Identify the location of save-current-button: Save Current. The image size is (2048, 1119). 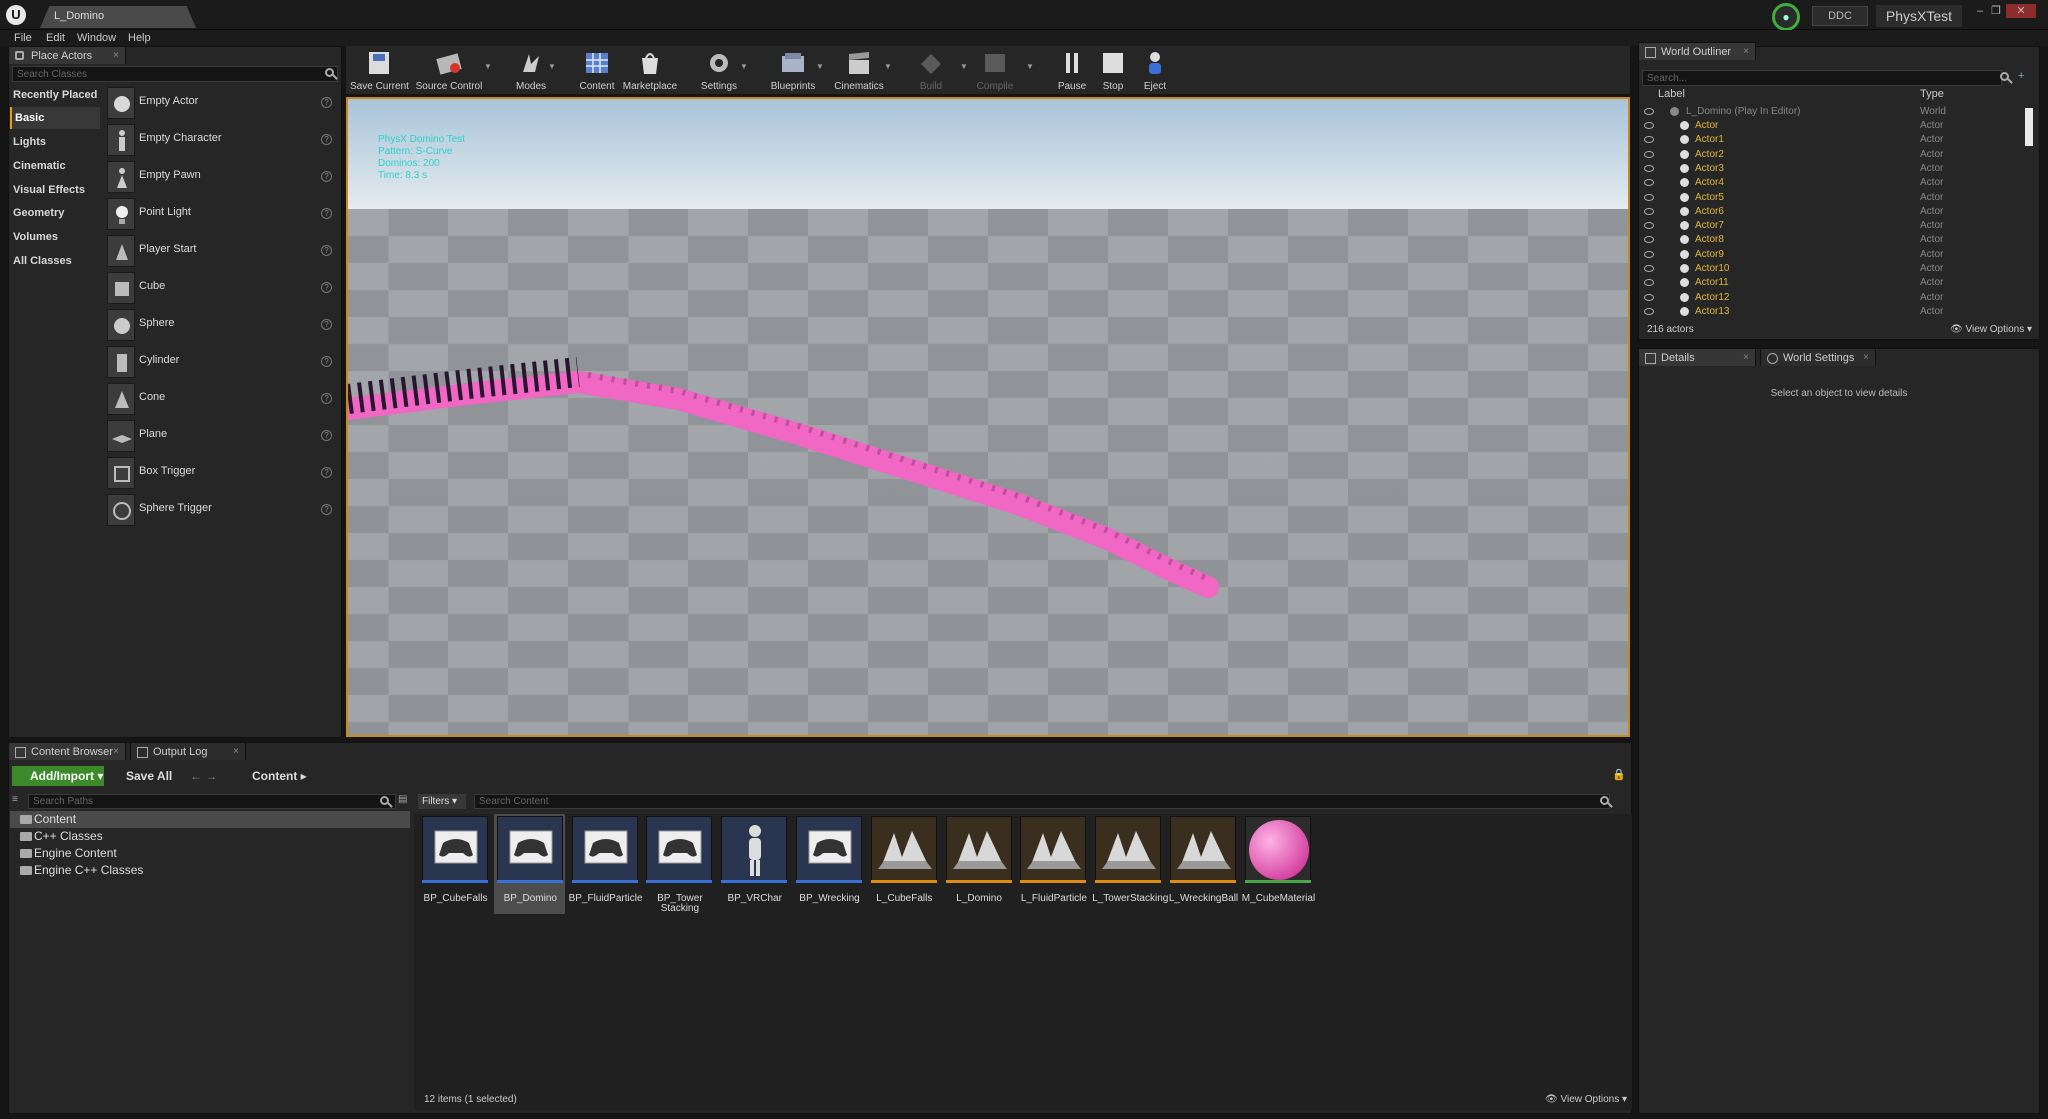
(379, 70).